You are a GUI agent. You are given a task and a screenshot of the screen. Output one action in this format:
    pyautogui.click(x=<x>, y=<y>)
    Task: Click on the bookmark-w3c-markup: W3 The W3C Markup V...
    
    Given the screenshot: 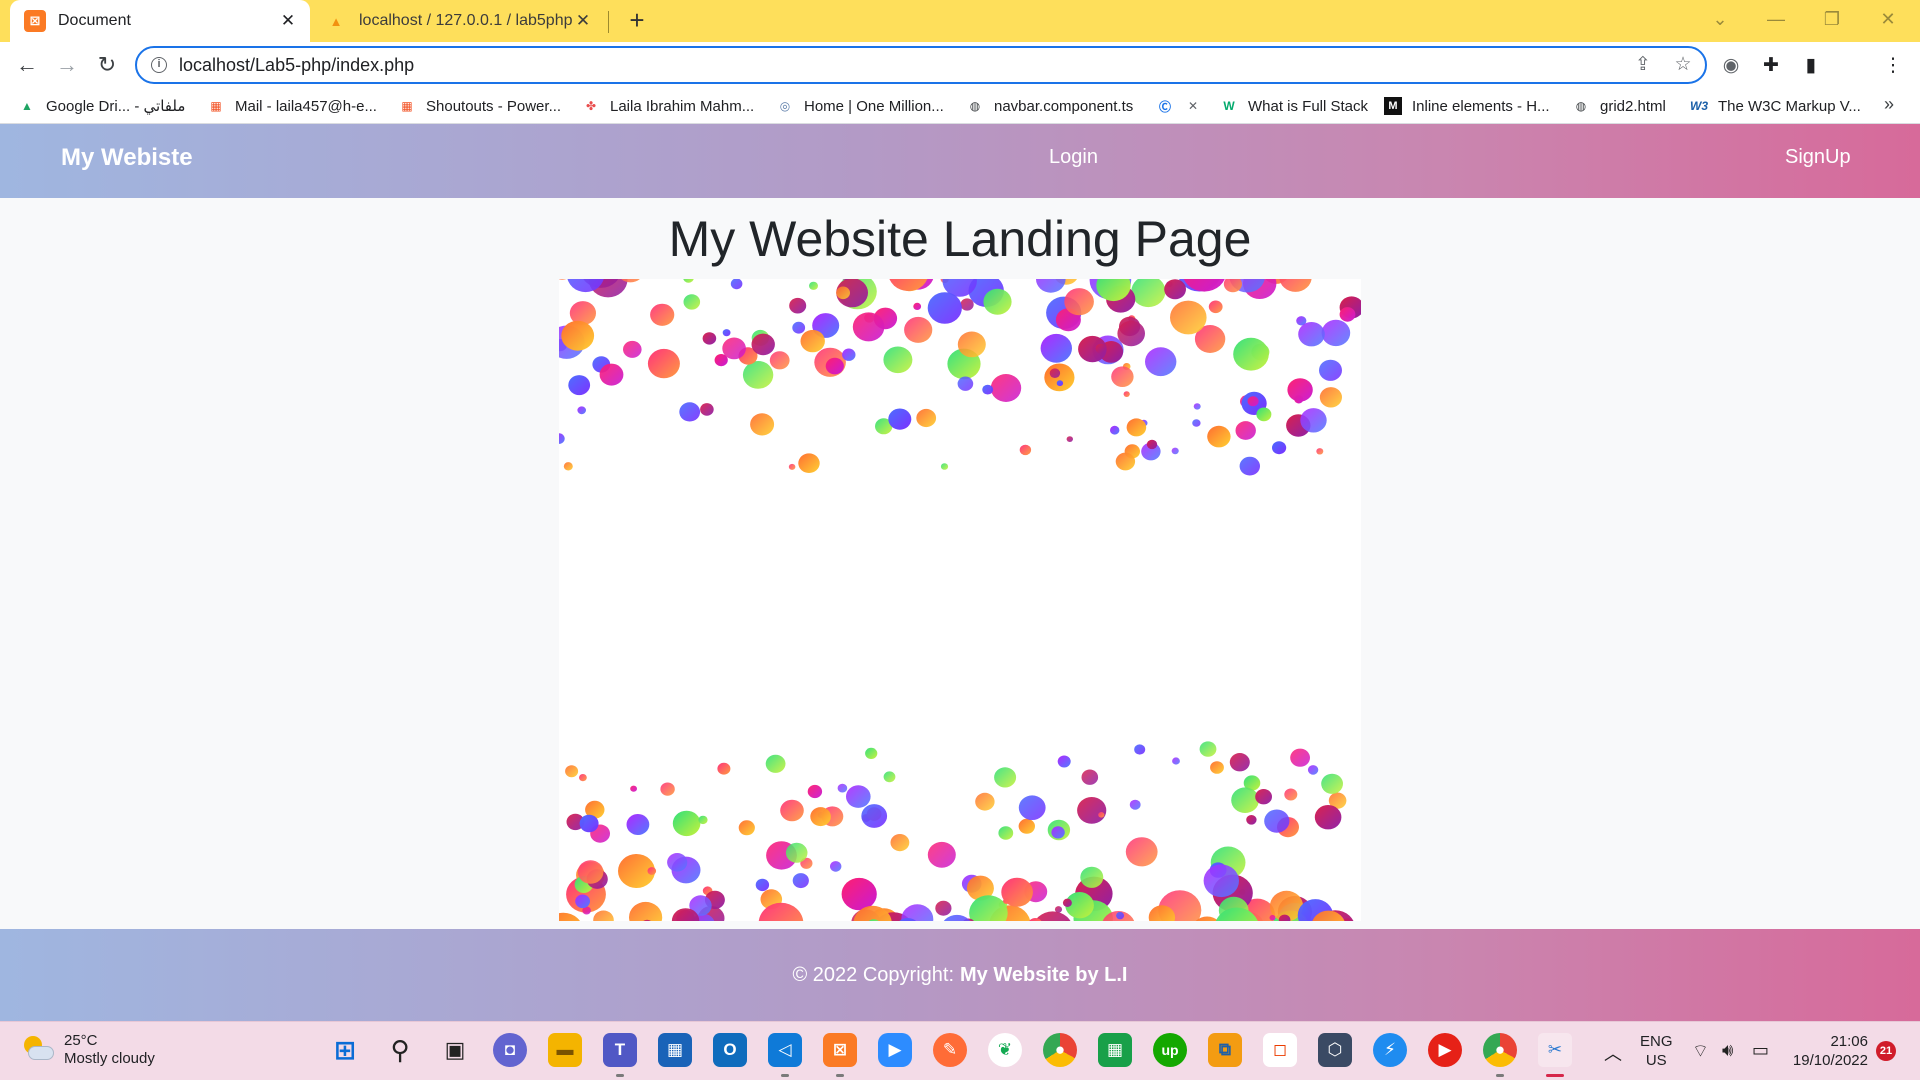 What is the action you would take?
    pyautogui.click(x=1775, y=106)
    